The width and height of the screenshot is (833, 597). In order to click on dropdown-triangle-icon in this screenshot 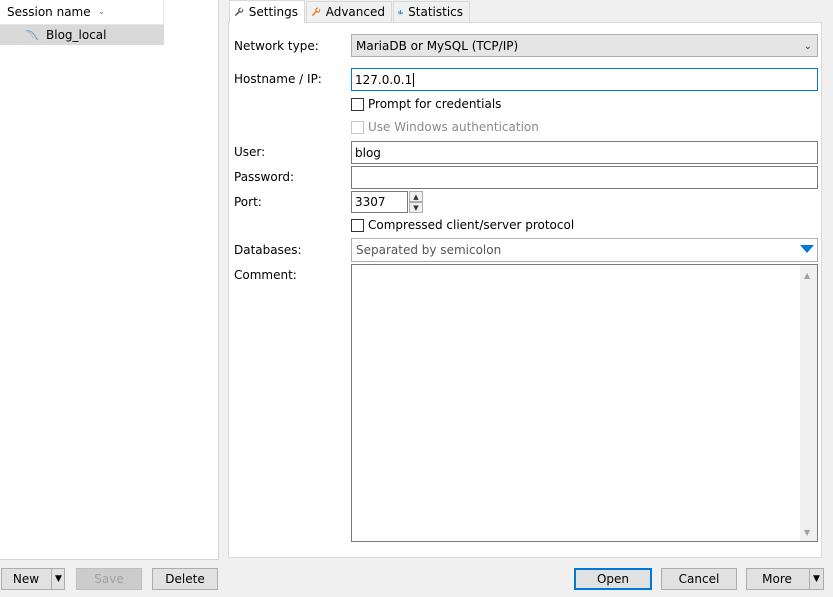, I will do `click(807, 249)`.